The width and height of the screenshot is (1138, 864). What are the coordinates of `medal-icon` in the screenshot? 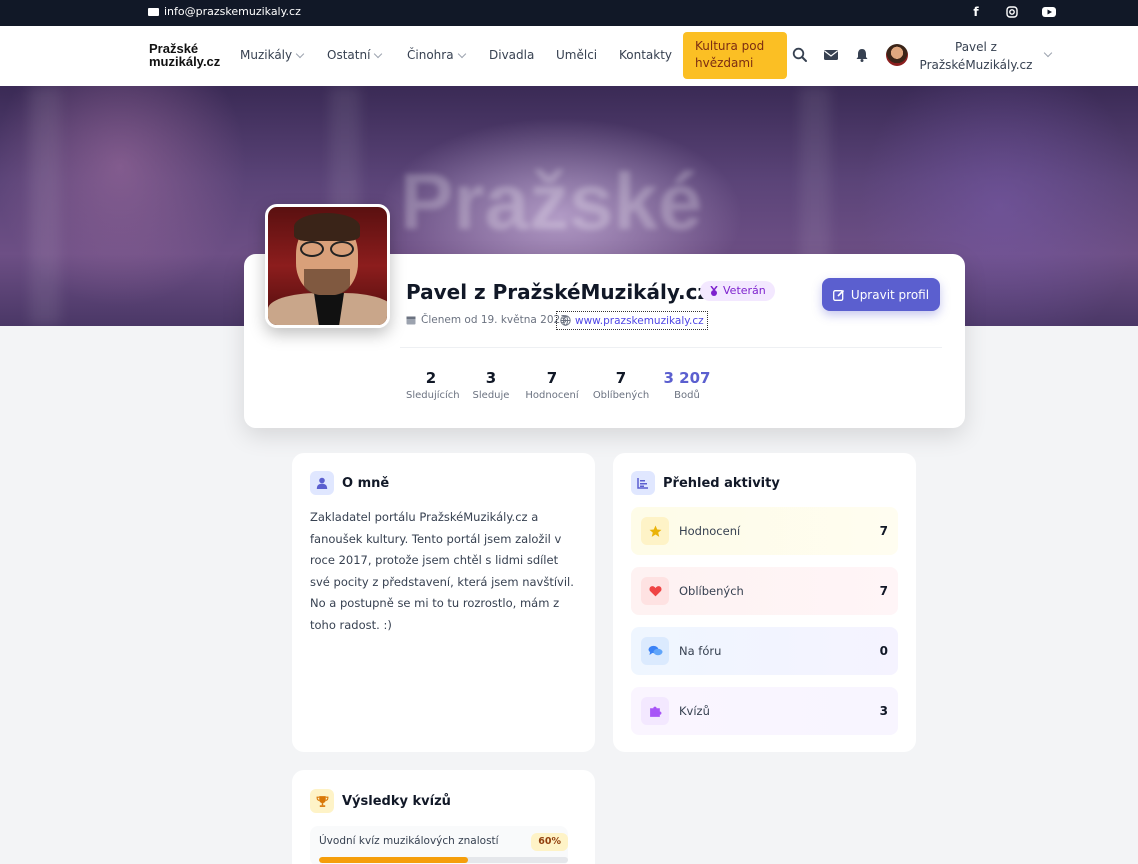 It's located at (714, 290).